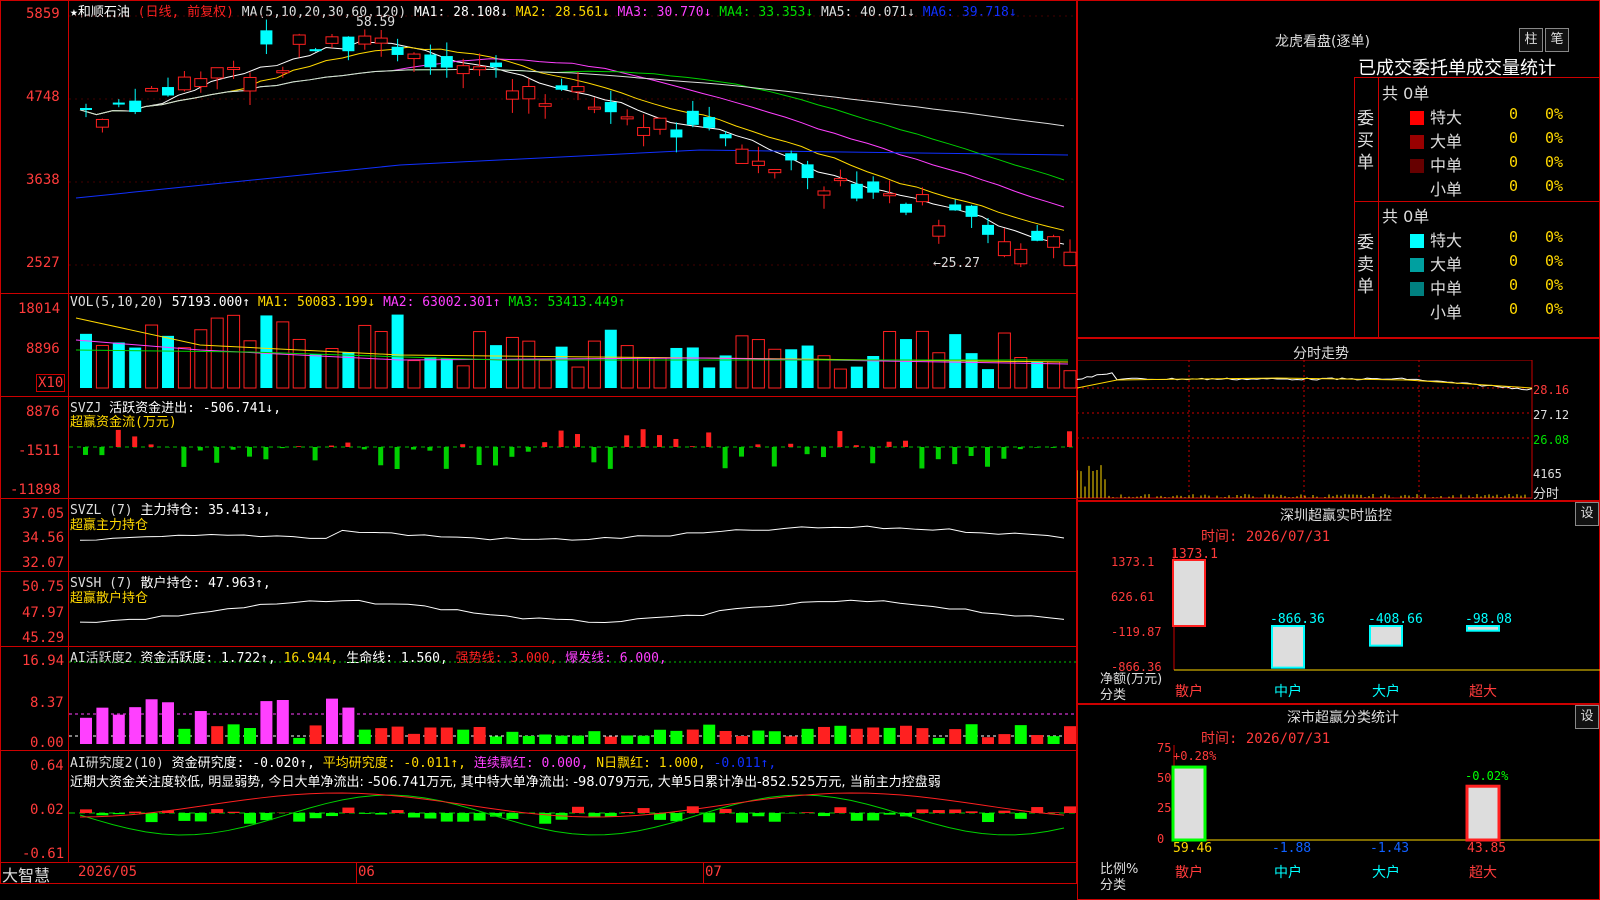  Describe the element at coordinates (572, 815) in the screenshot. I see `research-line` at that location.